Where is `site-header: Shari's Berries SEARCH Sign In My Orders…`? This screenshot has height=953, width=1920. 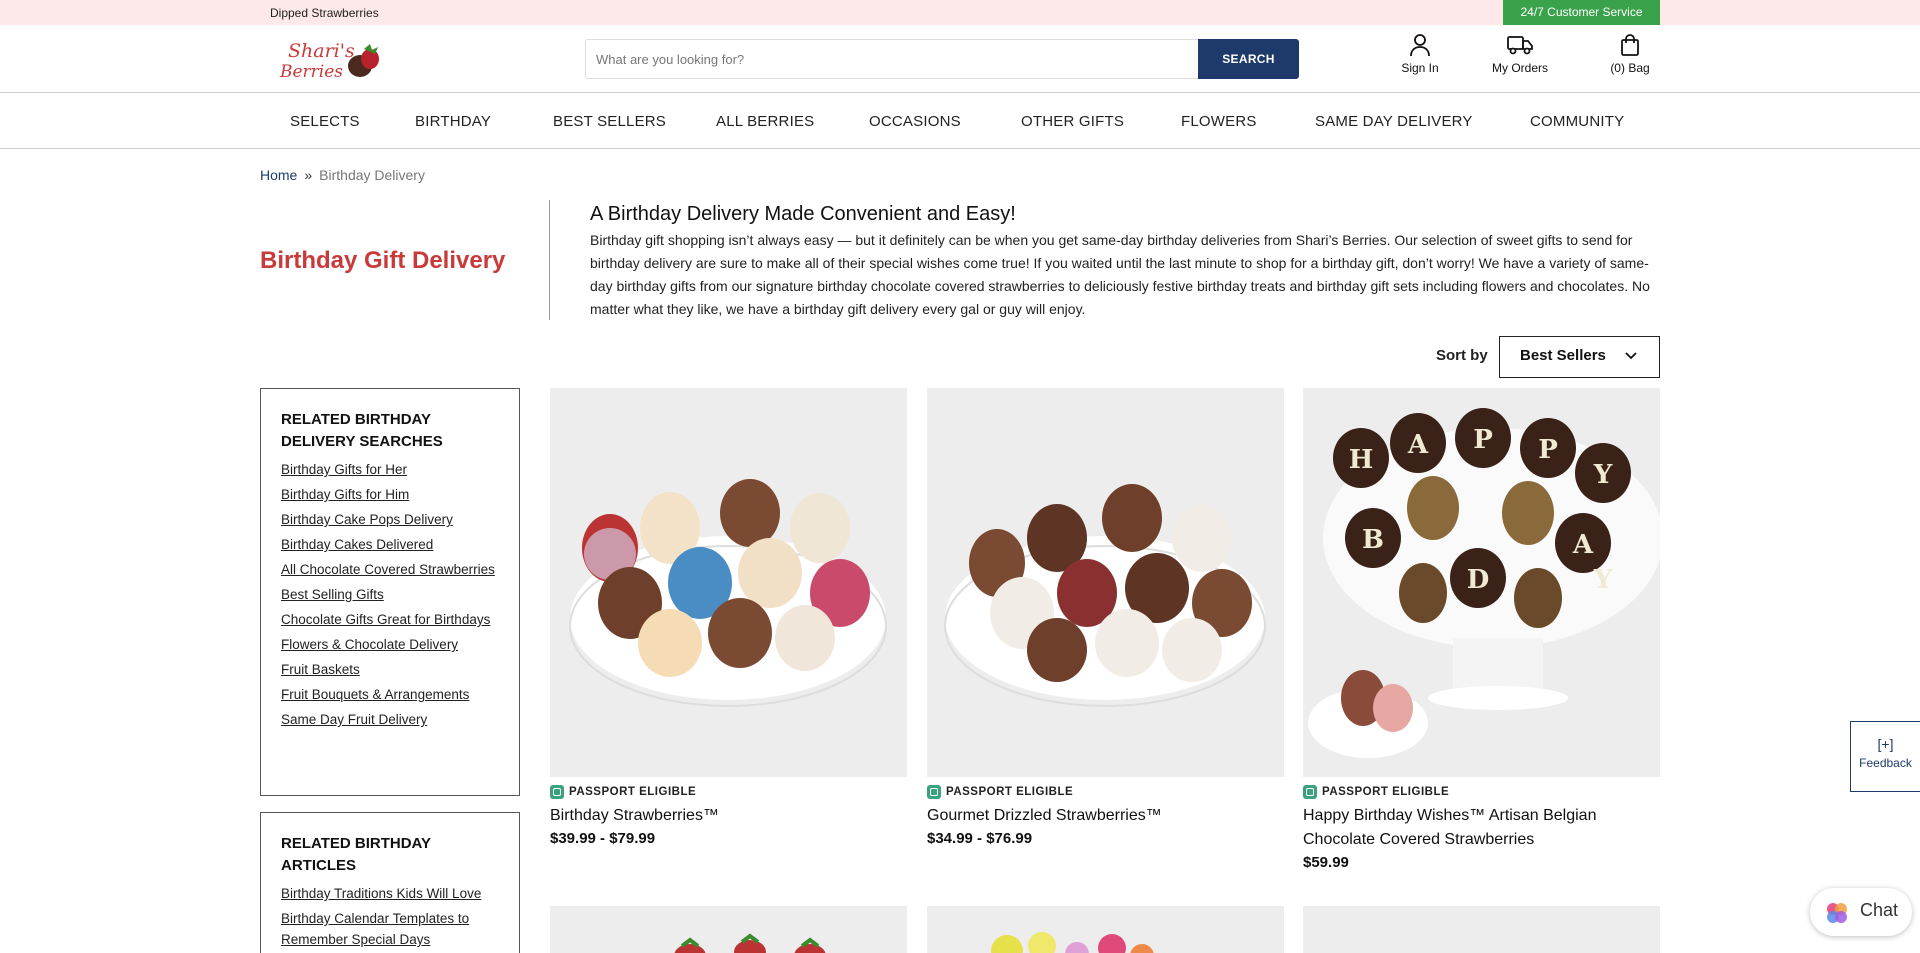 site-header: Shari's Berries SEARCH Sign In My Orders… is located at coordinates (960, 59).